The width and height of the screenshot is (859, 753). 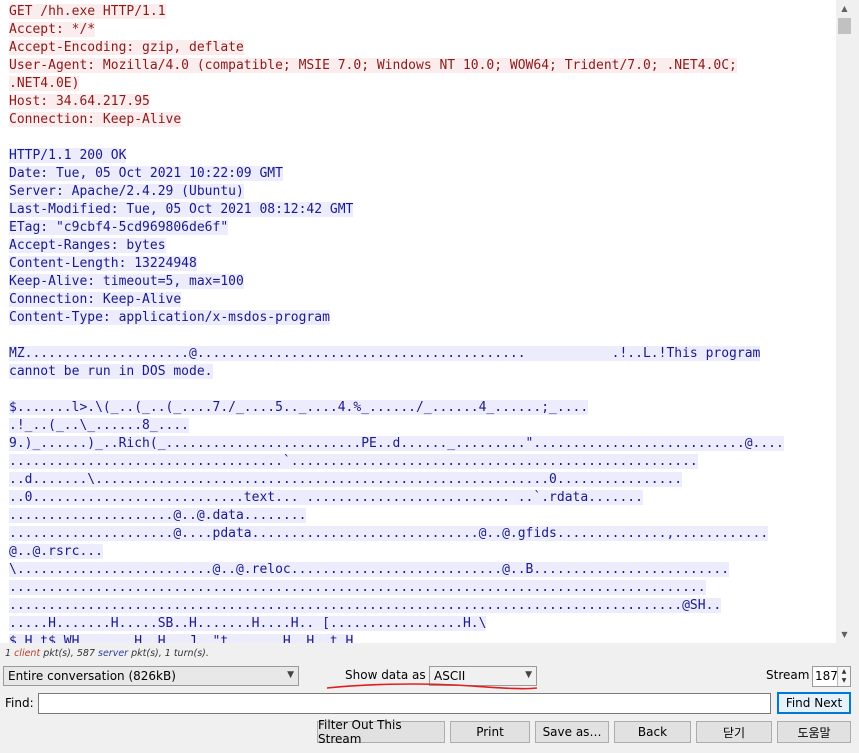 What do you see at coordinates (422, 120) in the screenshot?
I see `client-line: Connection: Keep-Alive` at bounding box center [422, 120].